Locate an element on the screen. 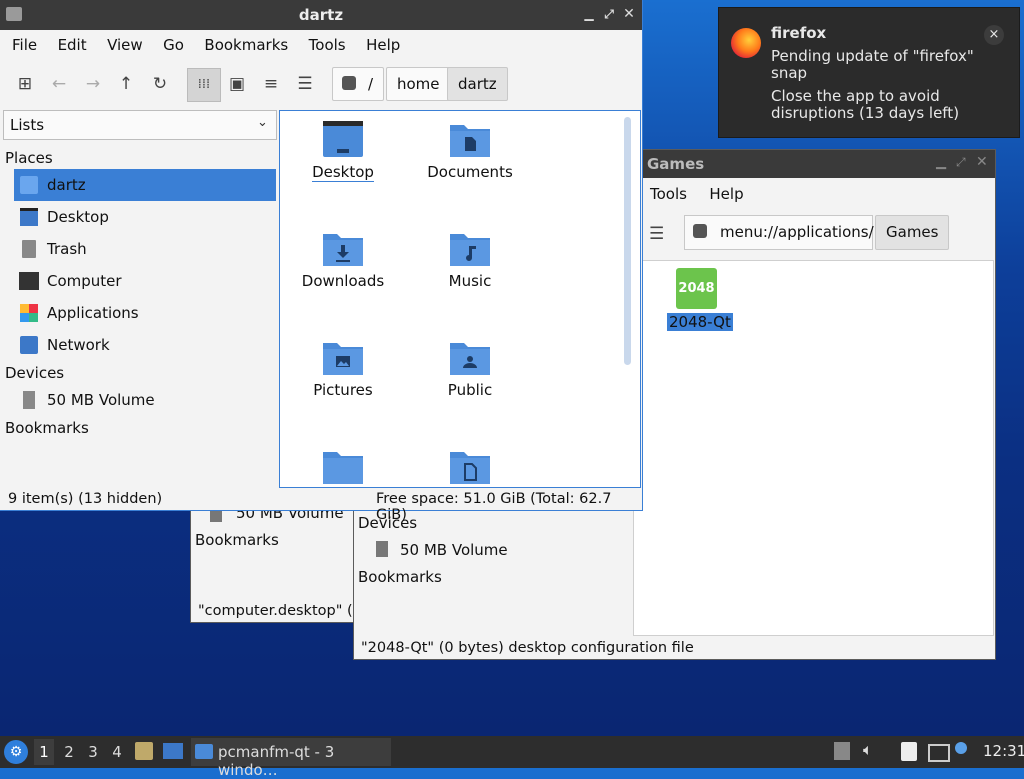 This screenshot has width=1024, height=779. folder-public: Public is located at coordinates (470, 387).